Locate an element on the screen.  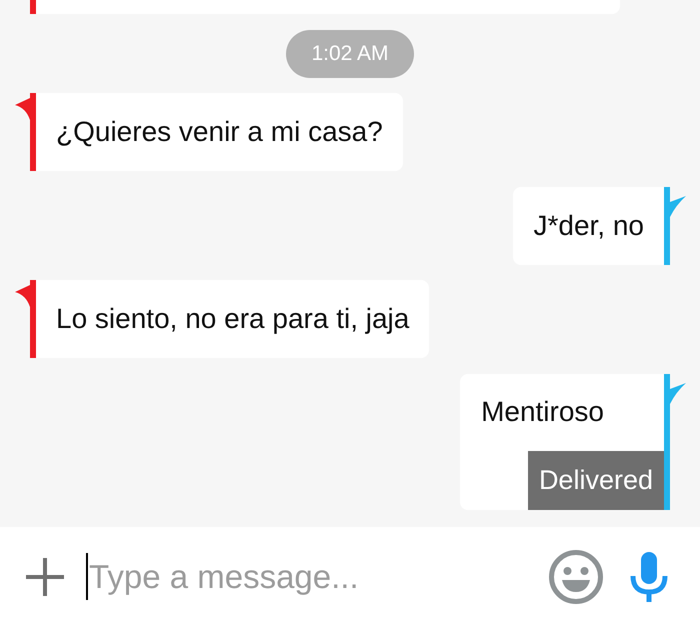
emoji-button is located at coordinates (576, 577).